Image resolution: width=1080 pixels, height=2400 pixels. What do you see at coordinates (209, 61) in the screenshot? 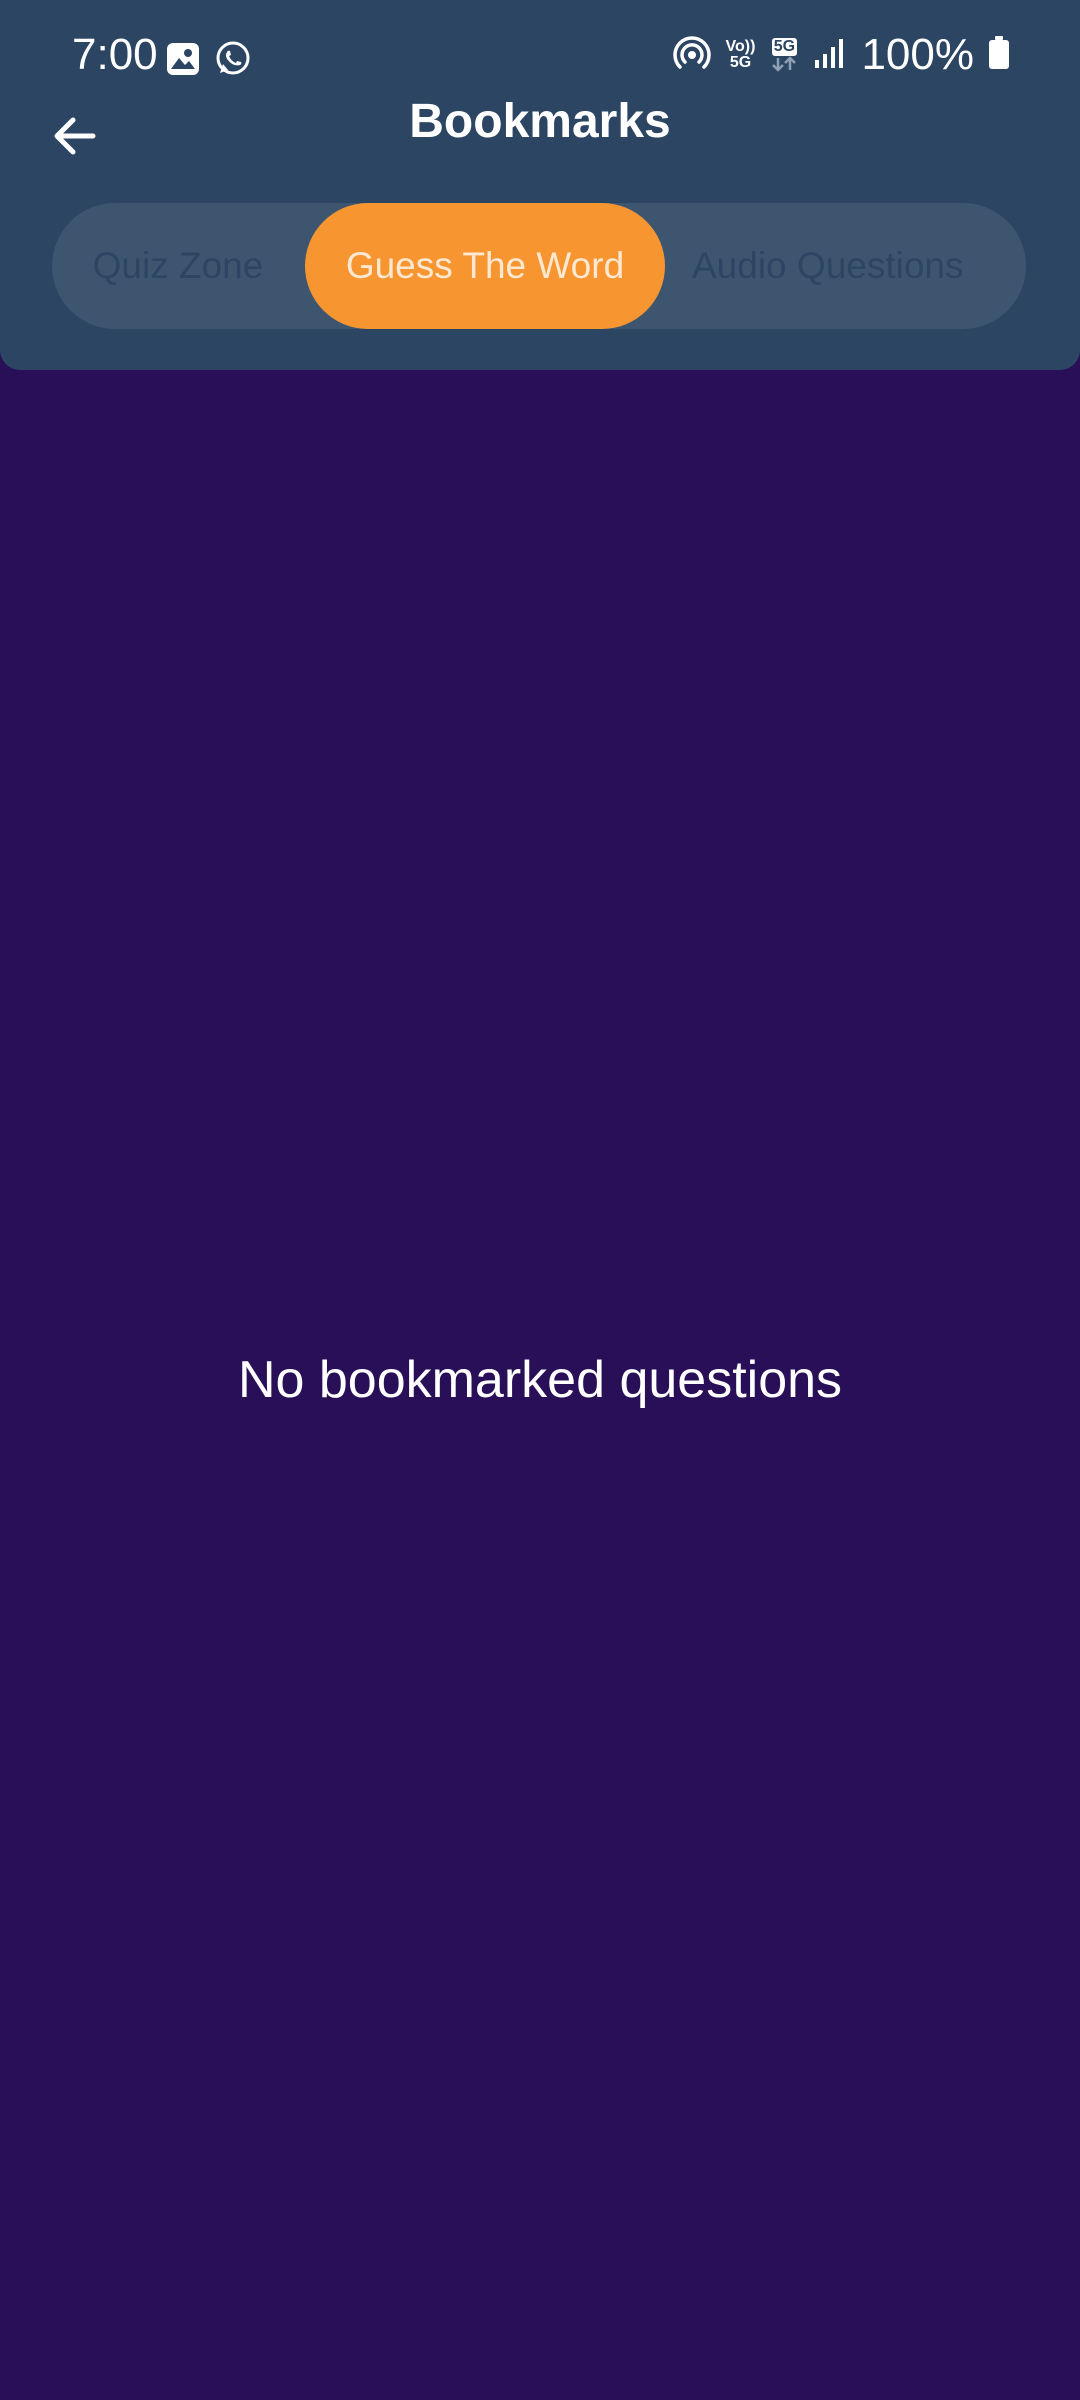
I see `notification-icons` at bounding box center [209, 61].